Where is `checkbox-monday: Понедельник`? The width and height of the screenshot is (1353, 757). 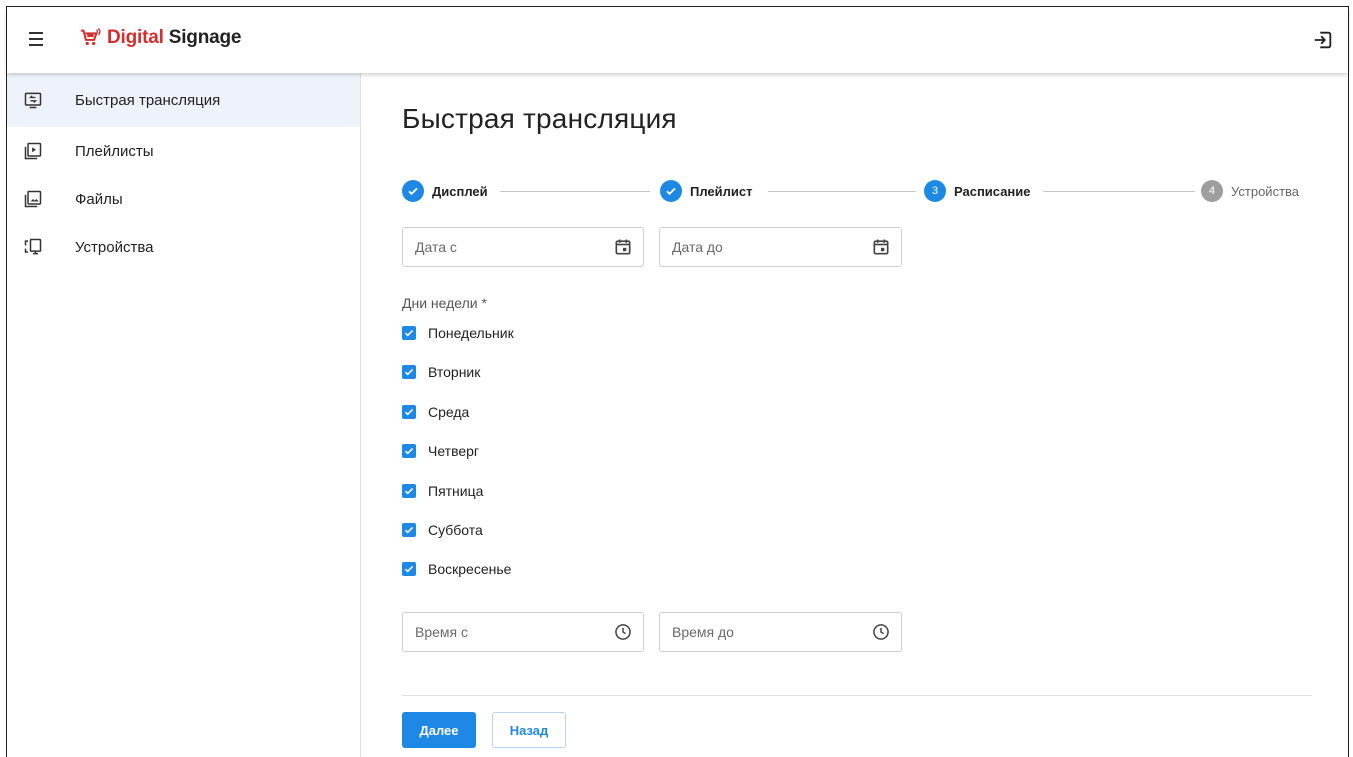 checkbox-monday: Понедельник is located at coordinates (458, 333).